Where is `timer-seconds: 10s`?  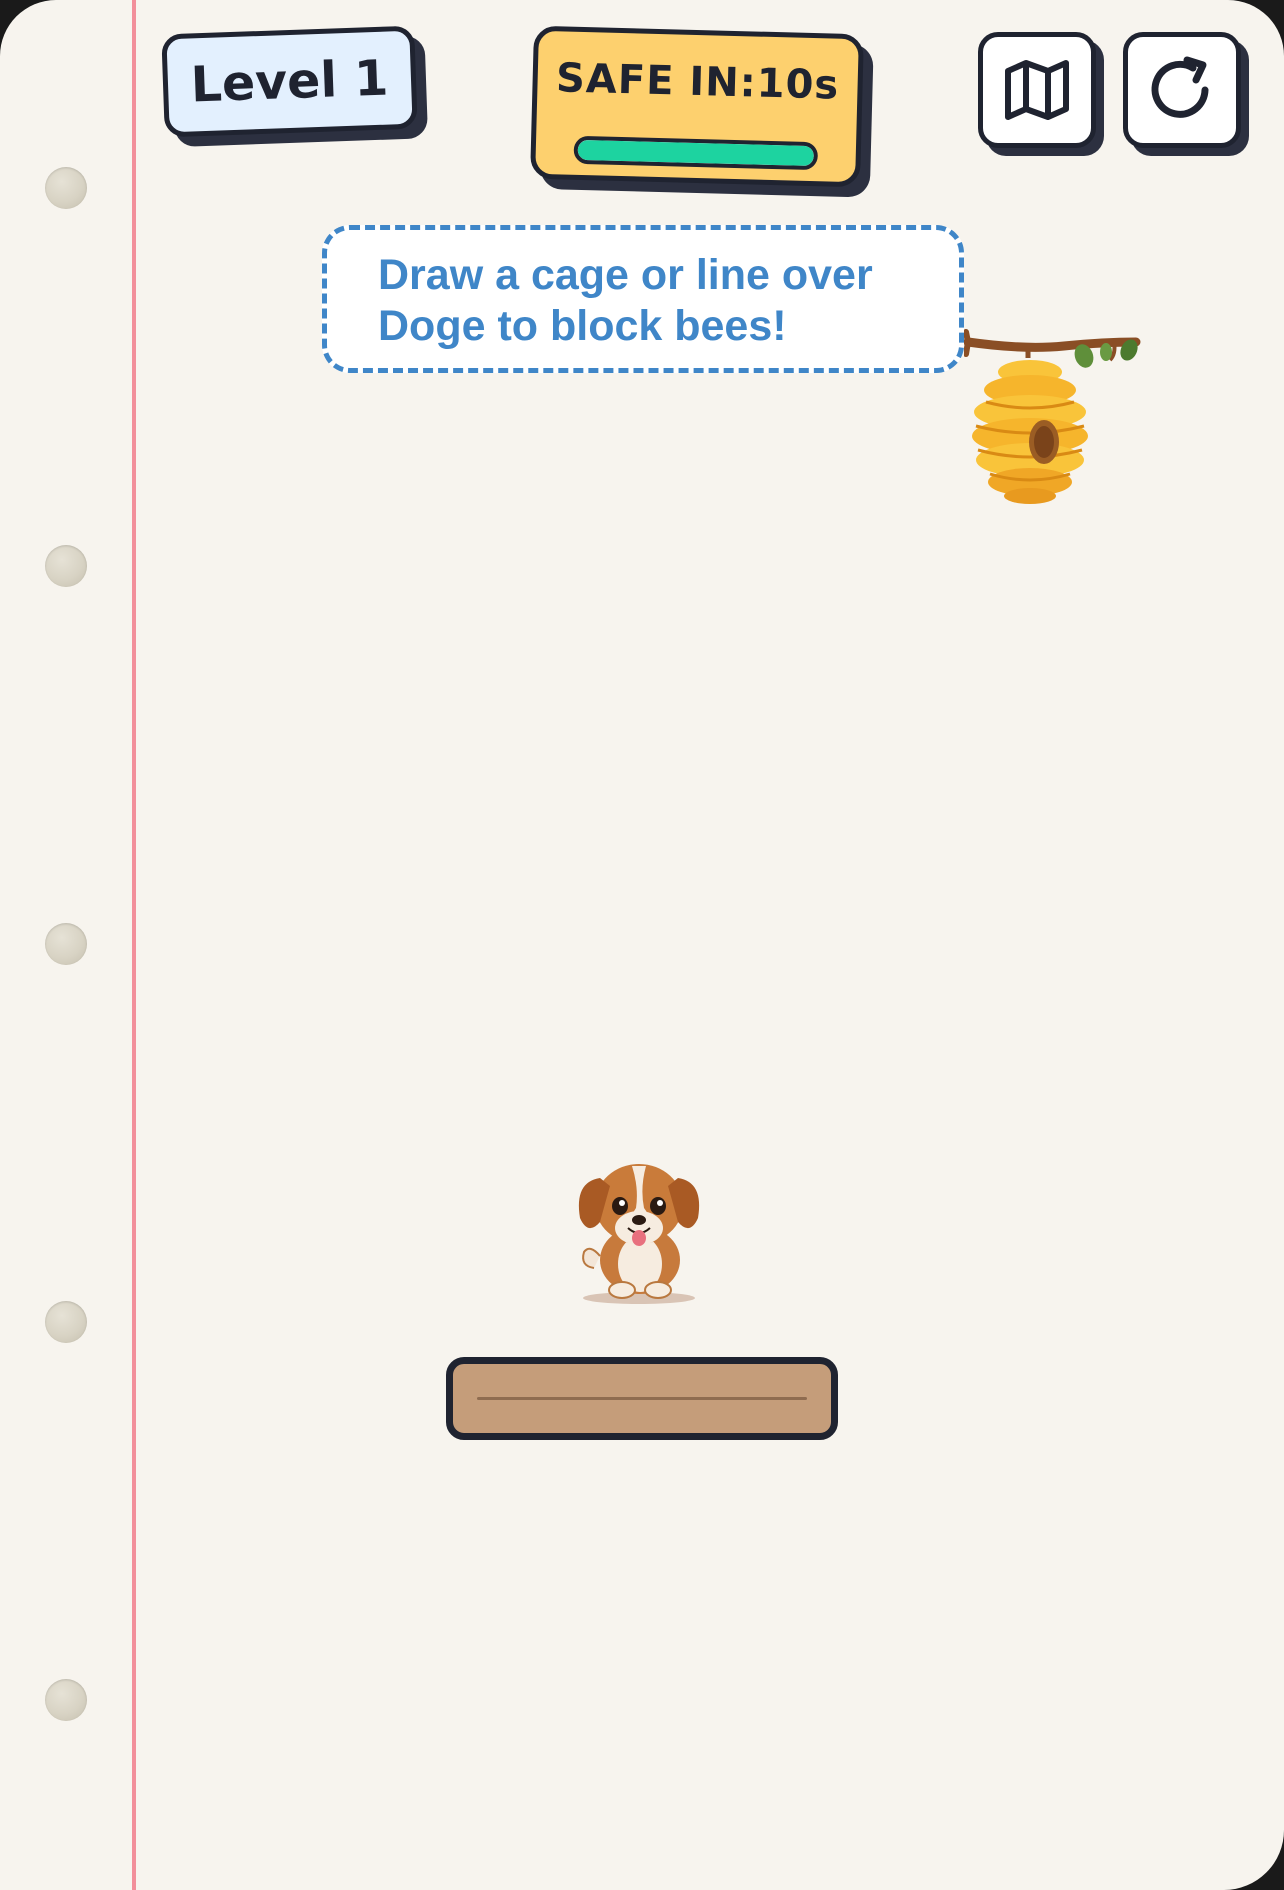
timer-seconds: 10s is located at coordinates (798, 84).